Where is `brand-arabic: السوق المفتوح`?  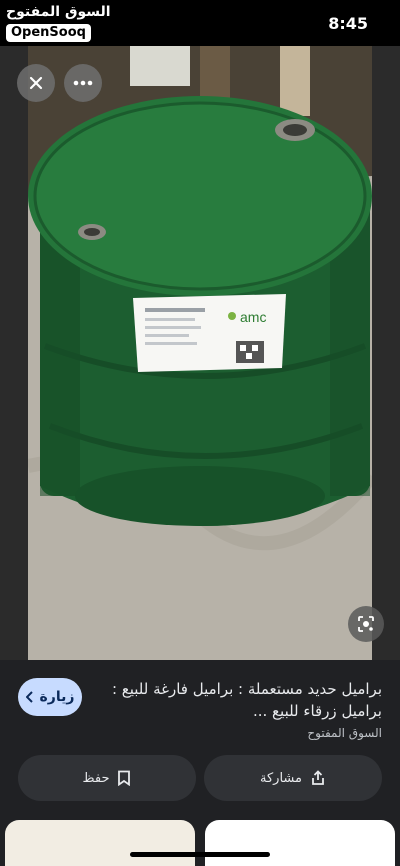 brand-arabic: السوق المفتوح is located at coordinates (58, 12).